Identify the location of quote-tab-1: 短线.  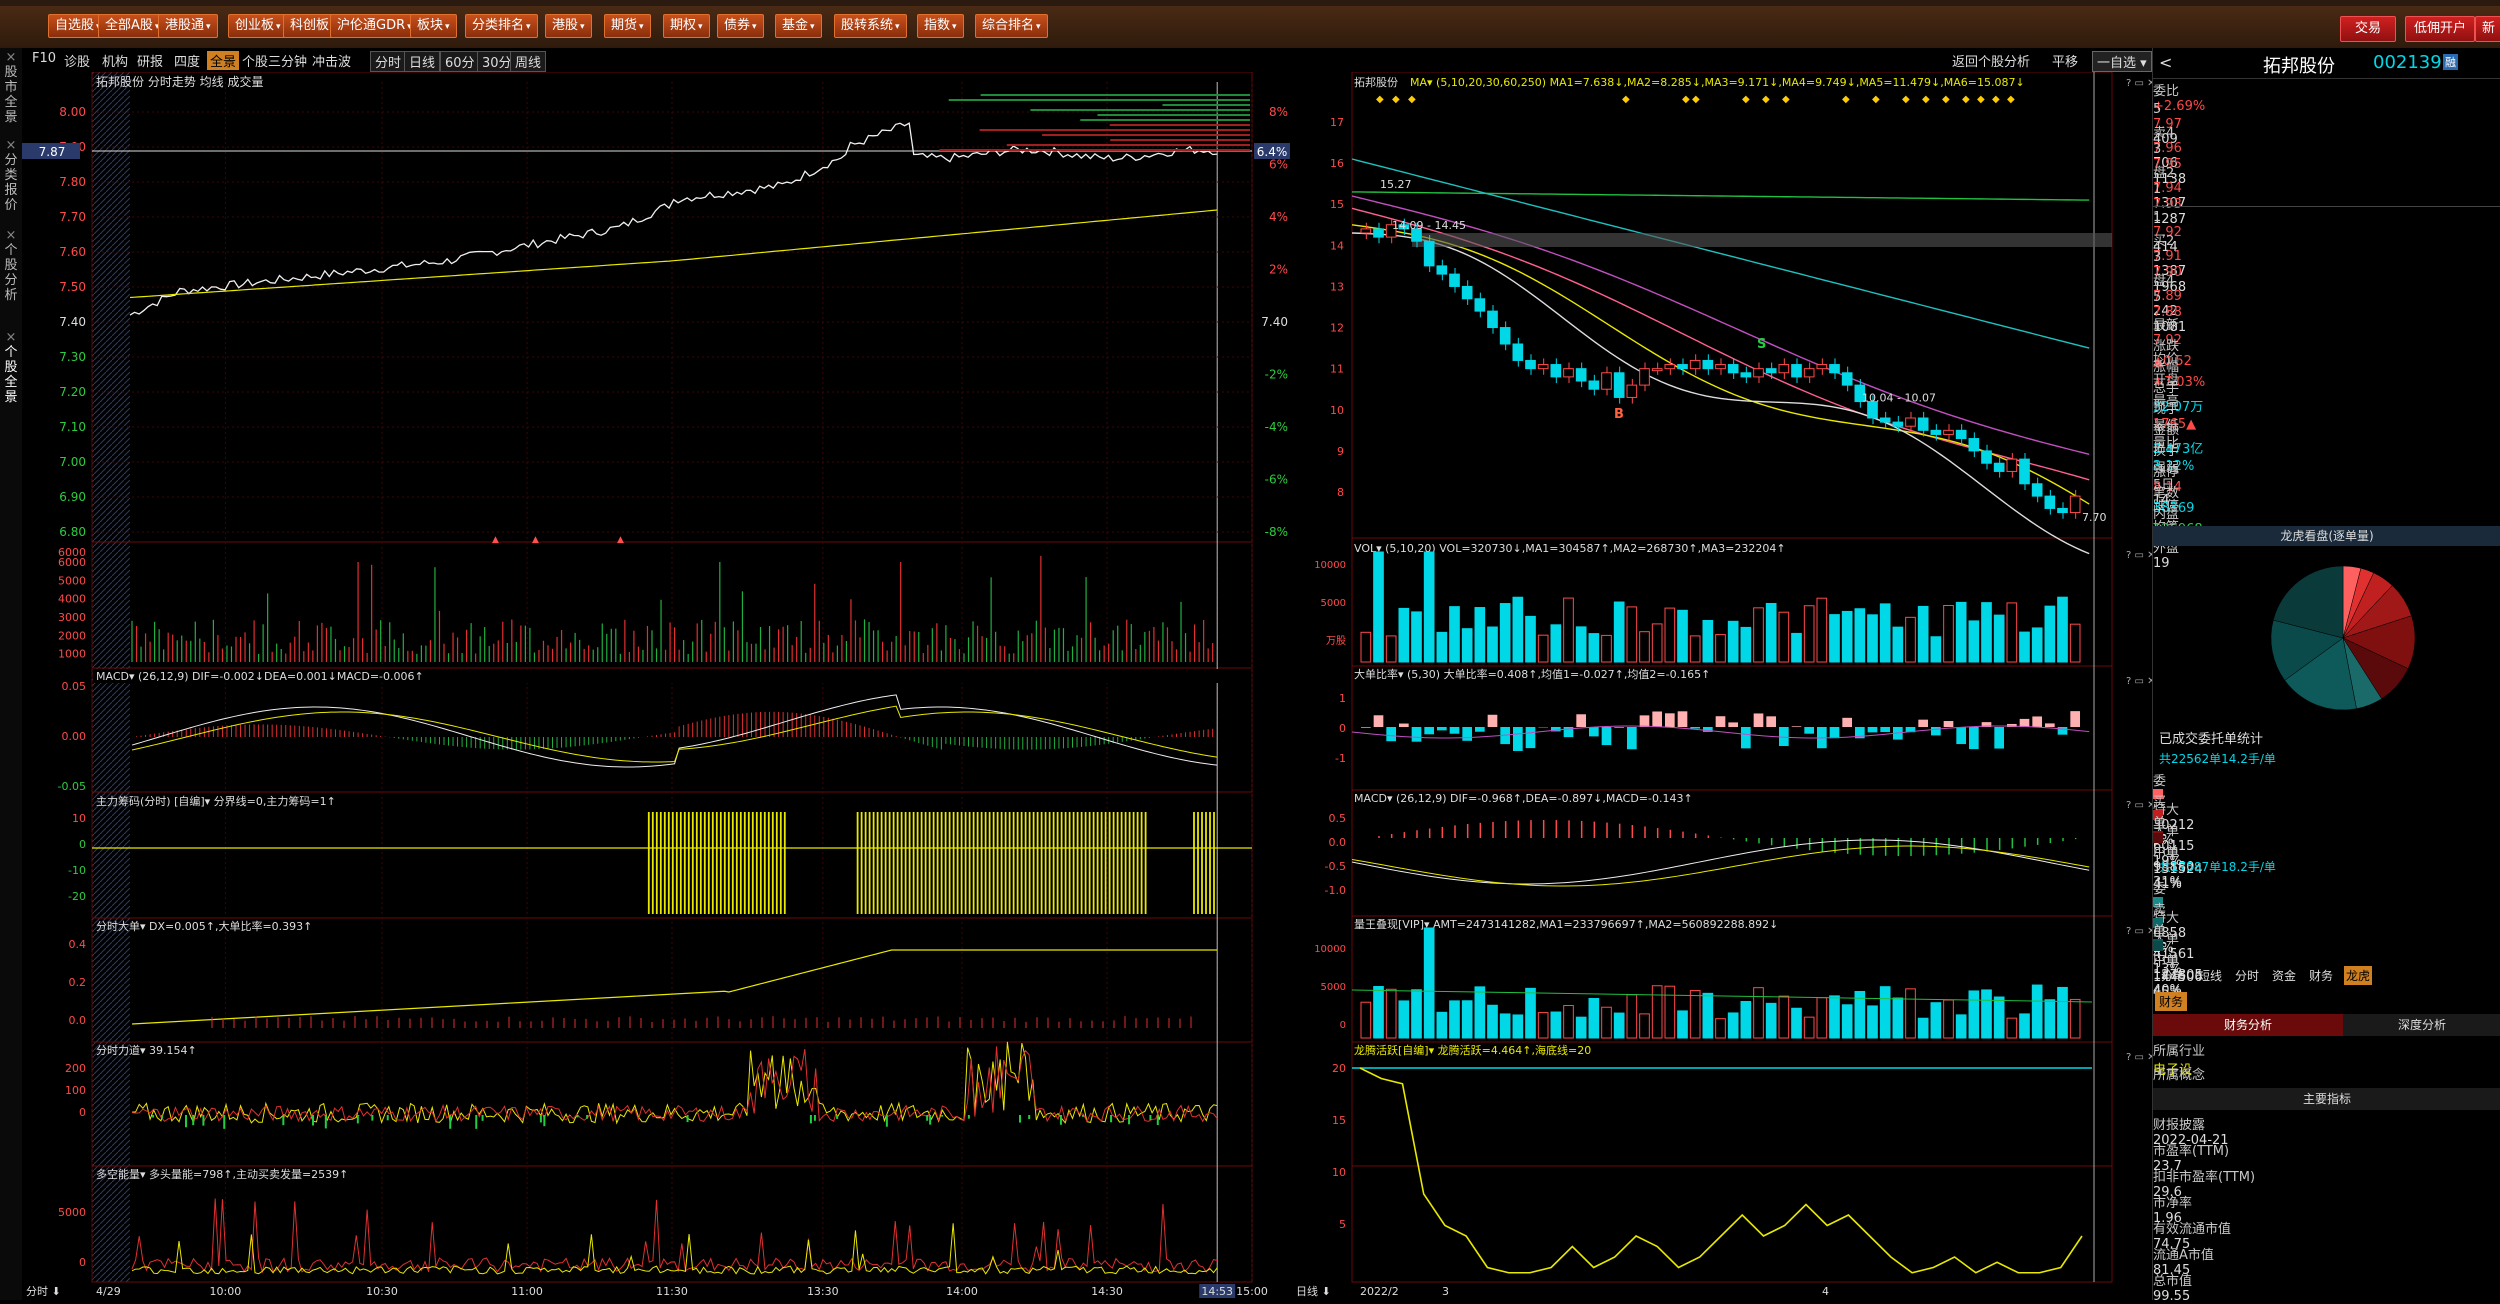
(2210, 975).